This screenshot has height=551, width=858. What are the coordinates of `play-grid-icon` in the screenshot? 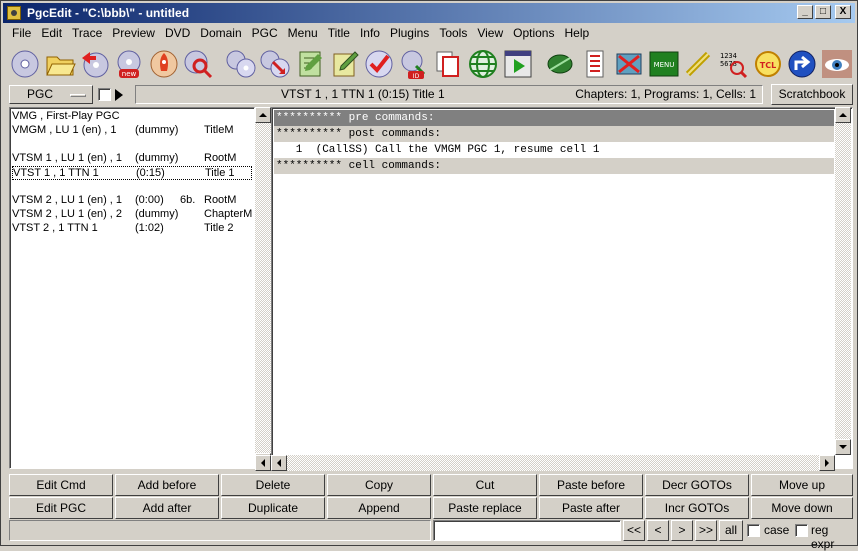 It's located at (517, 64).